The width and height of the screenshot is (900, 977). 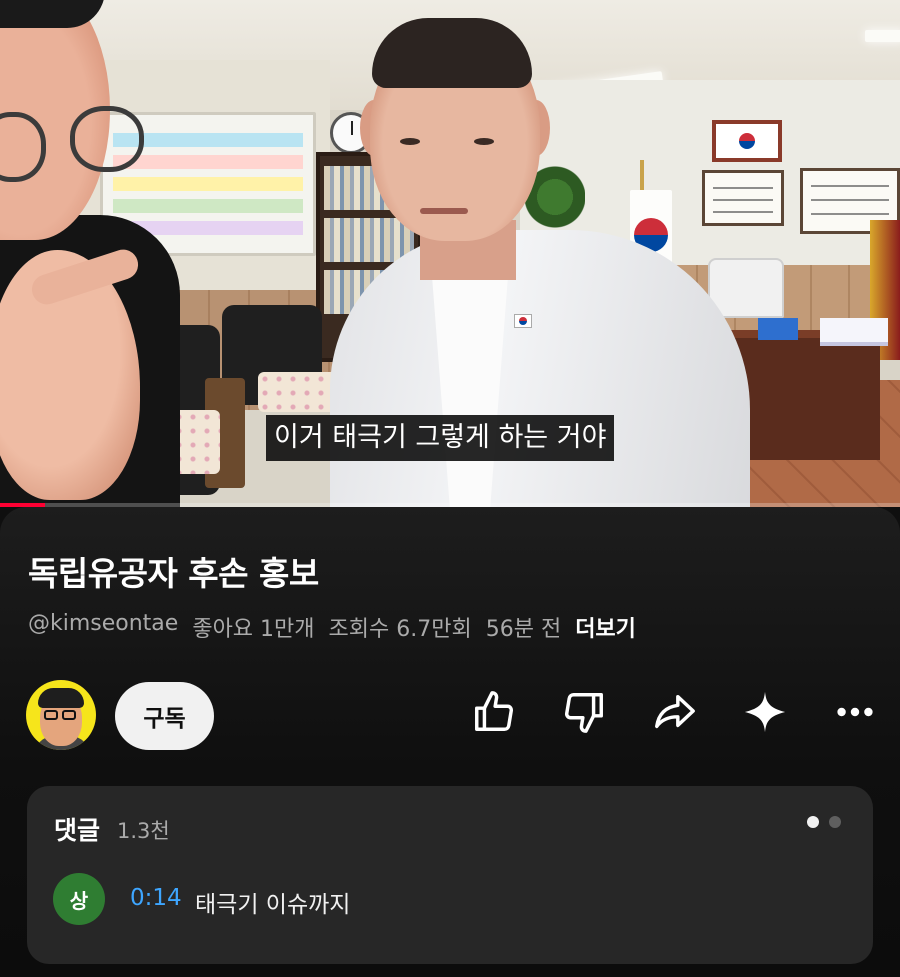 What do you see at coordinates (605, 627) in the screenshot?
I see `more-button: 더보기` at bounding box center [605, 627].